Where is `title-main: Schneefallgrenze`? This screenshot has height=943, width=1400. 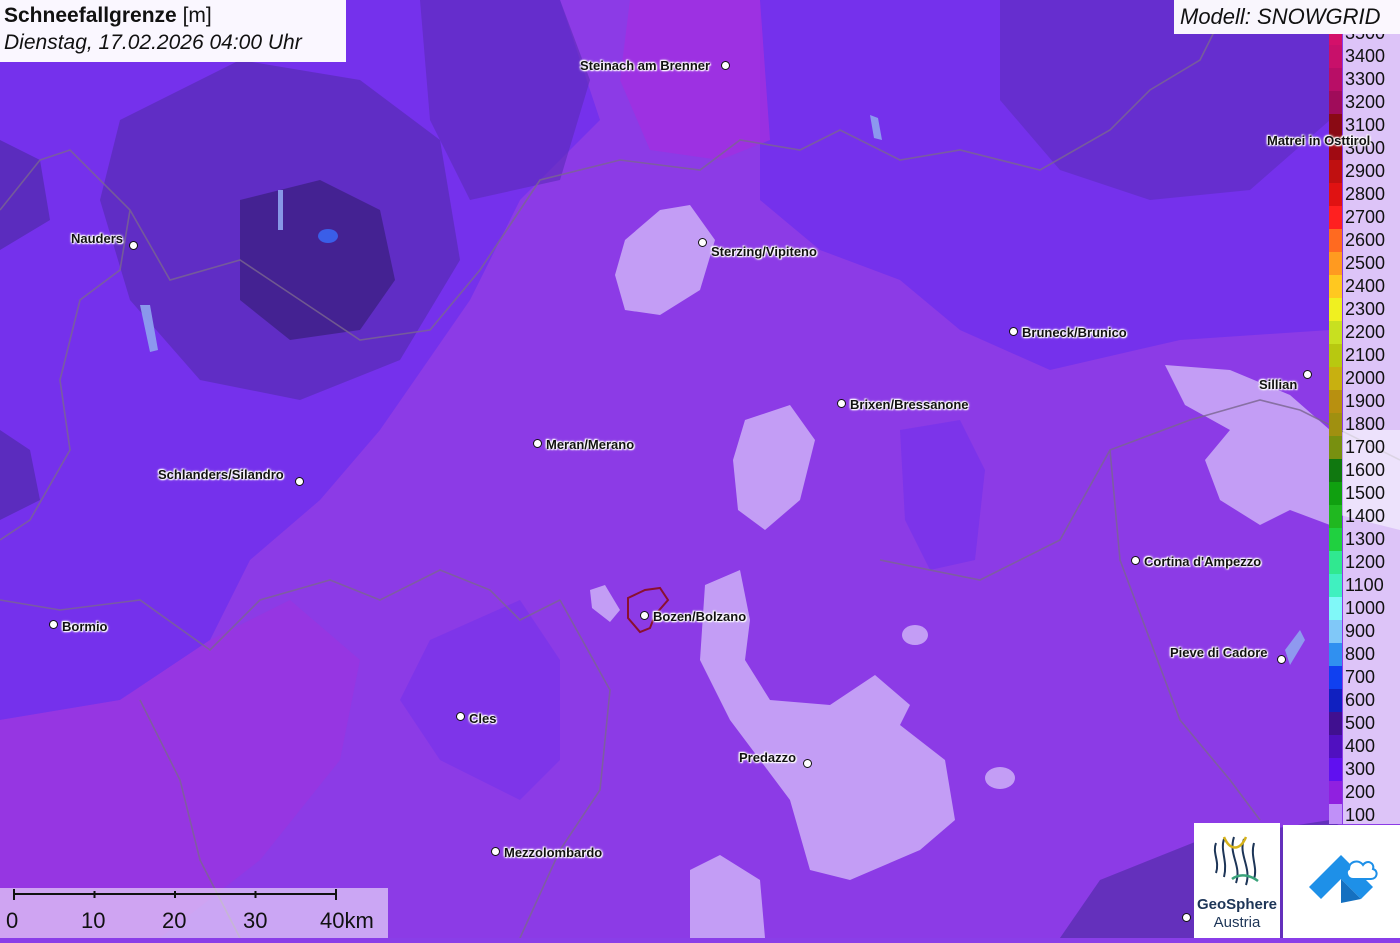 title-main: Schneefallgrenze is located at coordinates (90, 15).